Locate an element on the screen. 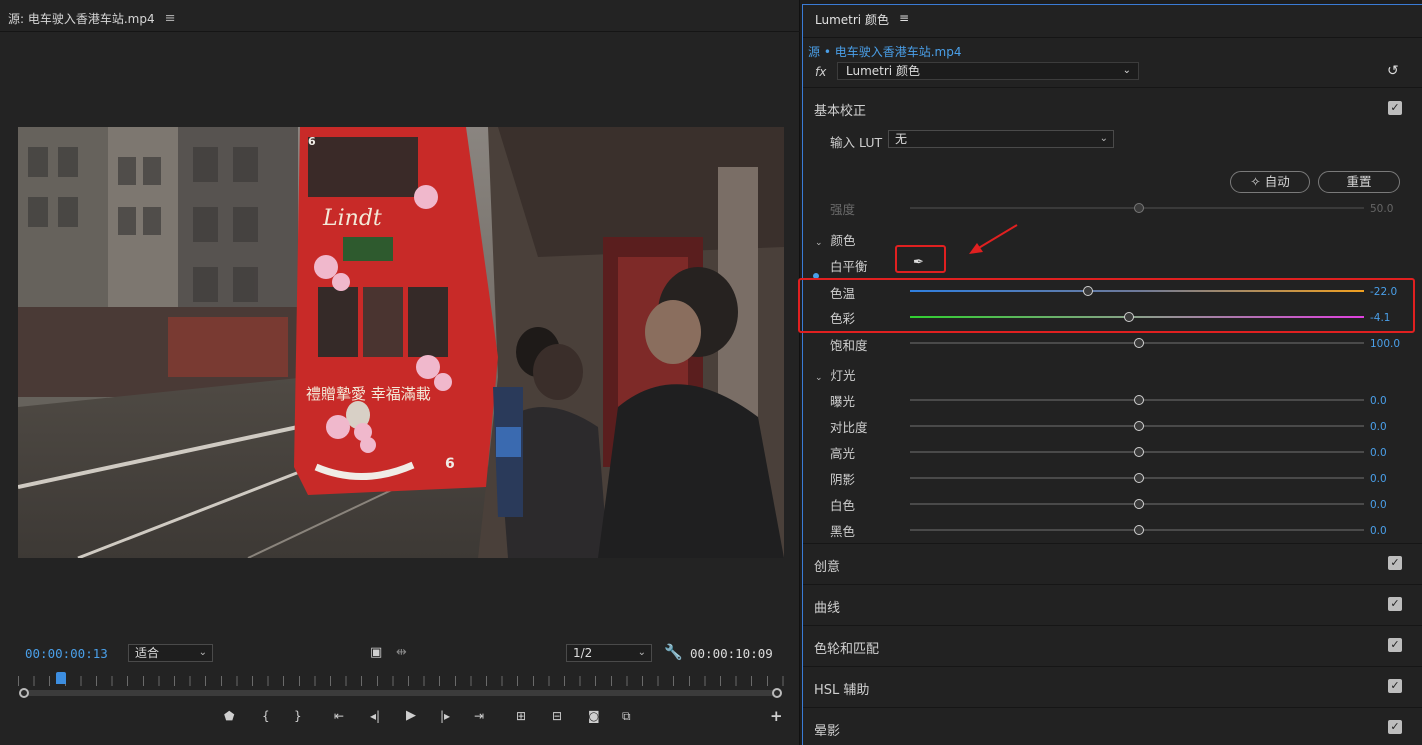 This screenshot has width=1422, height=745. annotation-box-temperature-tint is located at coordinates (1106, 305).